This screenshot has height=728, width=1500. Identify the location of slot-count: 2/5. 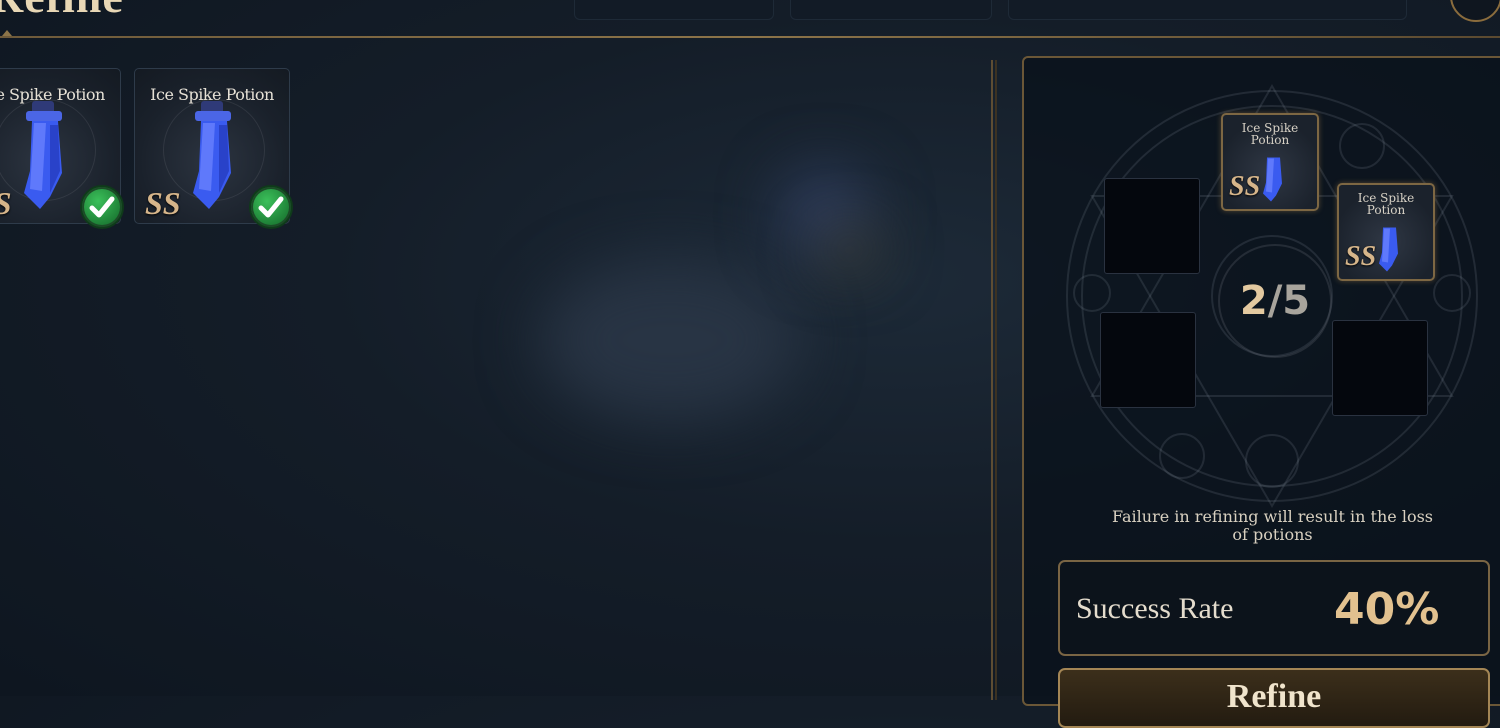
(1275, 301).